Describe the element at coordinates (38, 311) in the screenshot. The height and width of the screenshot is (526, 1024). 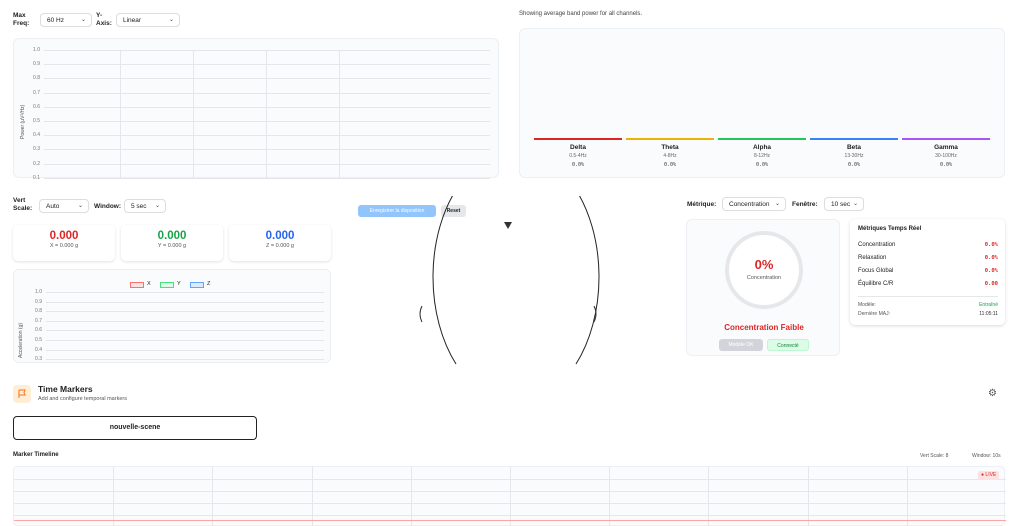
I see `accel-tick: 0.8` at that location.